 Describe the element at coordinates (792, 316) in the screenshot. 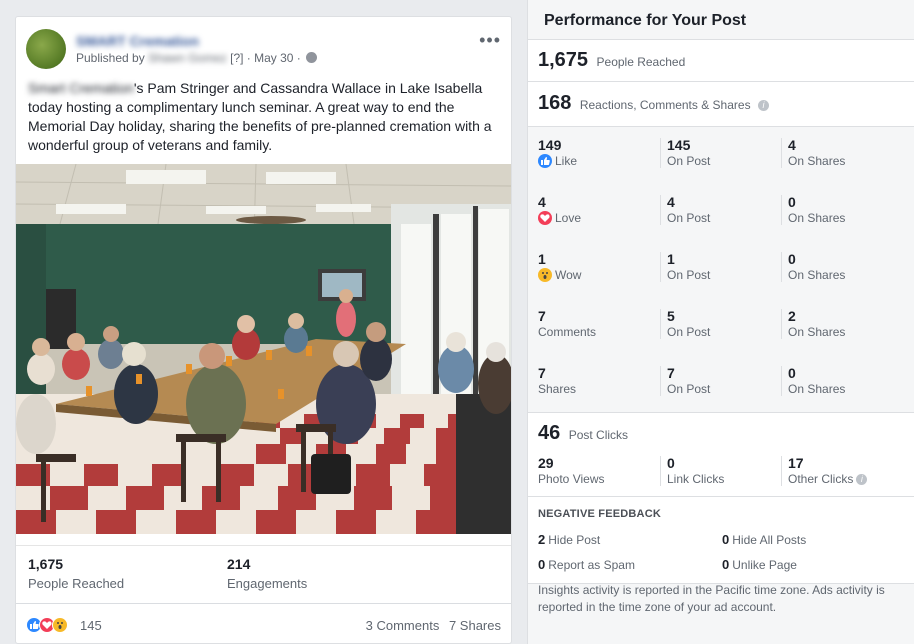

I see `comments-on-shares-value: 2` at that location.